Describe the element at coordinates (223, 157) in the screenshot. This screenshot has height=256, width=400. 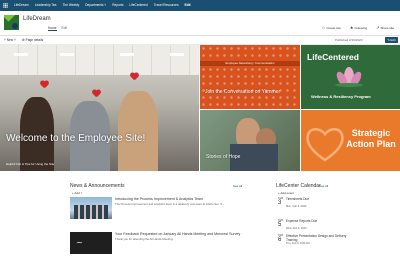
I see `hero-stories-caption: Stories of Hope` at that location.